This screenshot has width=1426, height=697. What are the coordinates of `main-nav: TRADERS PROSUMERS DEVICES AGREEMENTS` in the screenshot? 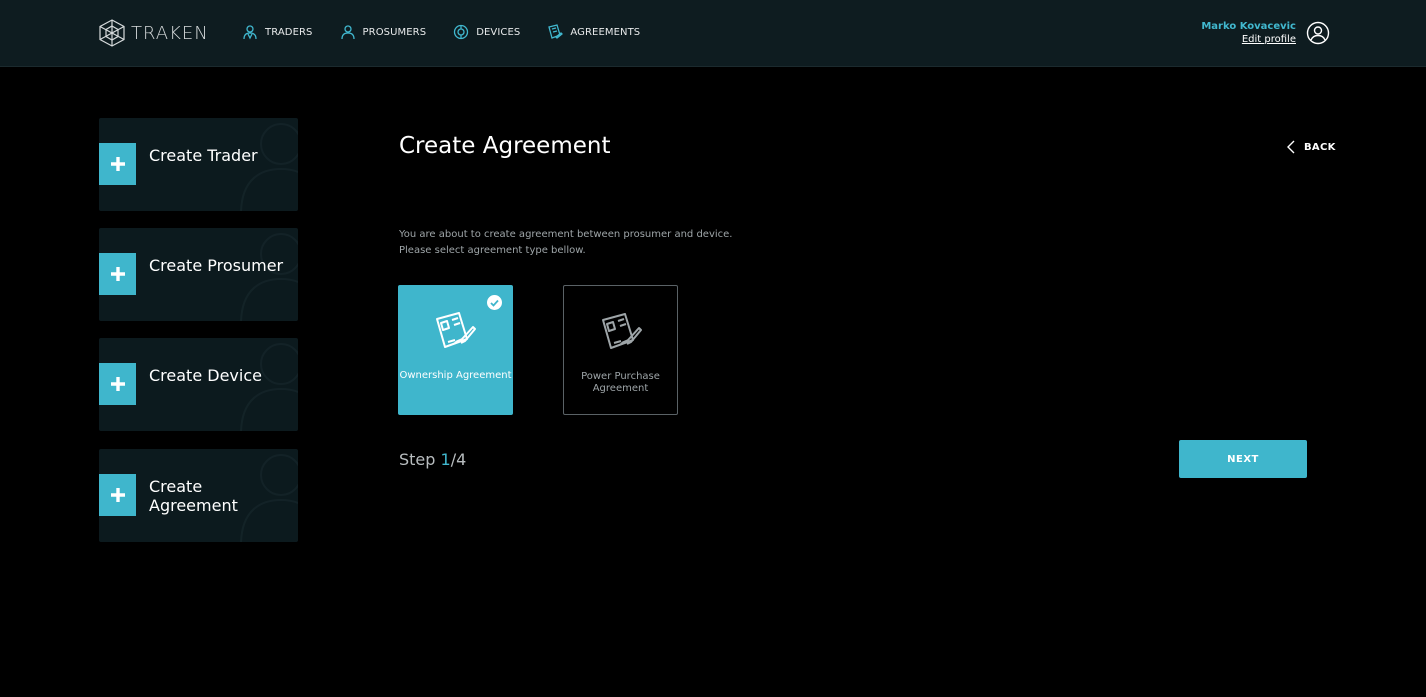 It's located at (454, 32).